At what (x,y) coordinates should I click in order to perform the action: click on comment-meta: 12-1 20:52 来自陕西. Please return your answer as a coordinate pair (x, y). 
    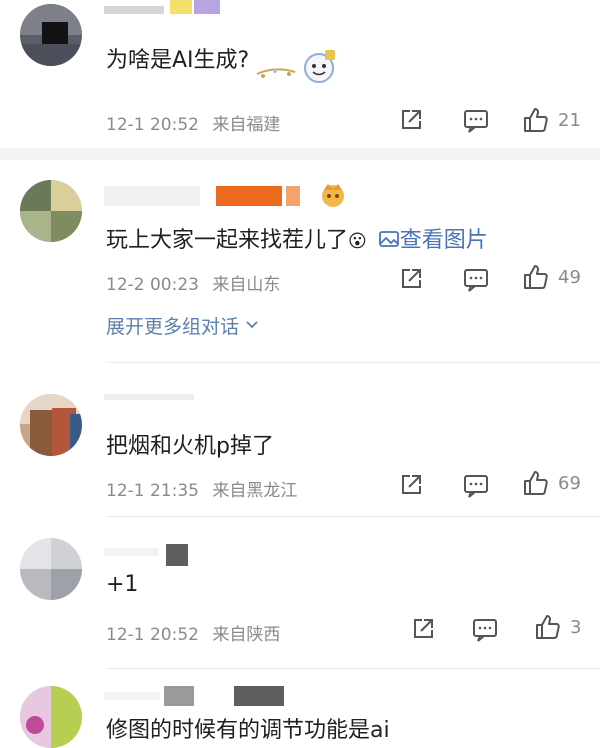
    Looking at the image, I should click on (193, 632).